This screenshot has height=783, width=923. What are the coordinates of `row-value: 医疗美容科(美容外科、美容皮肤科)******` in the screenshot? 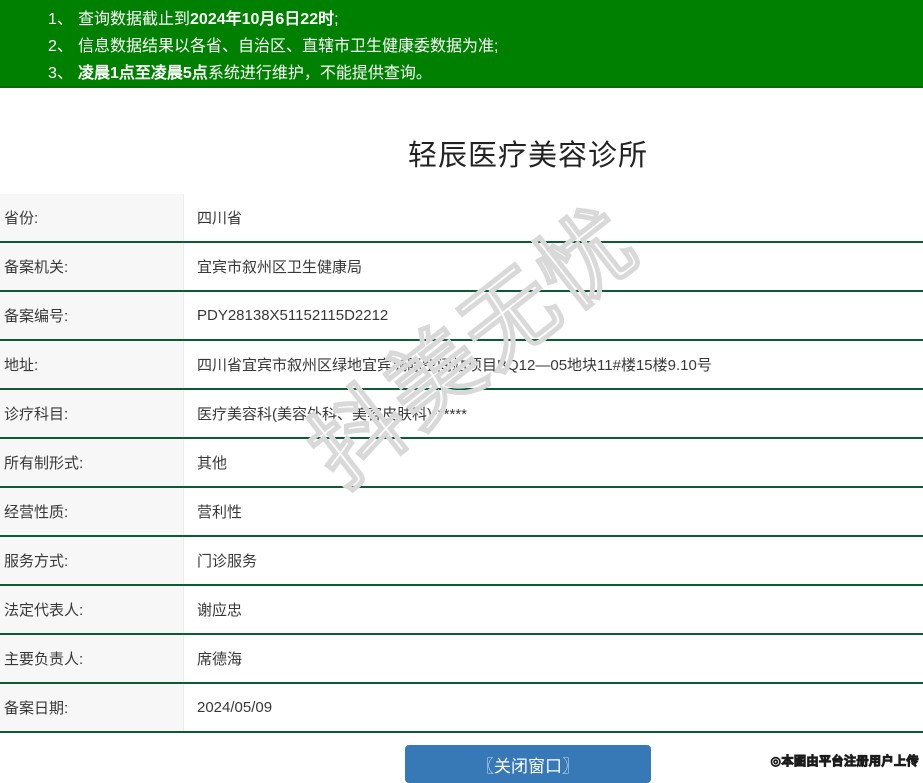 It's located at (553, 413).